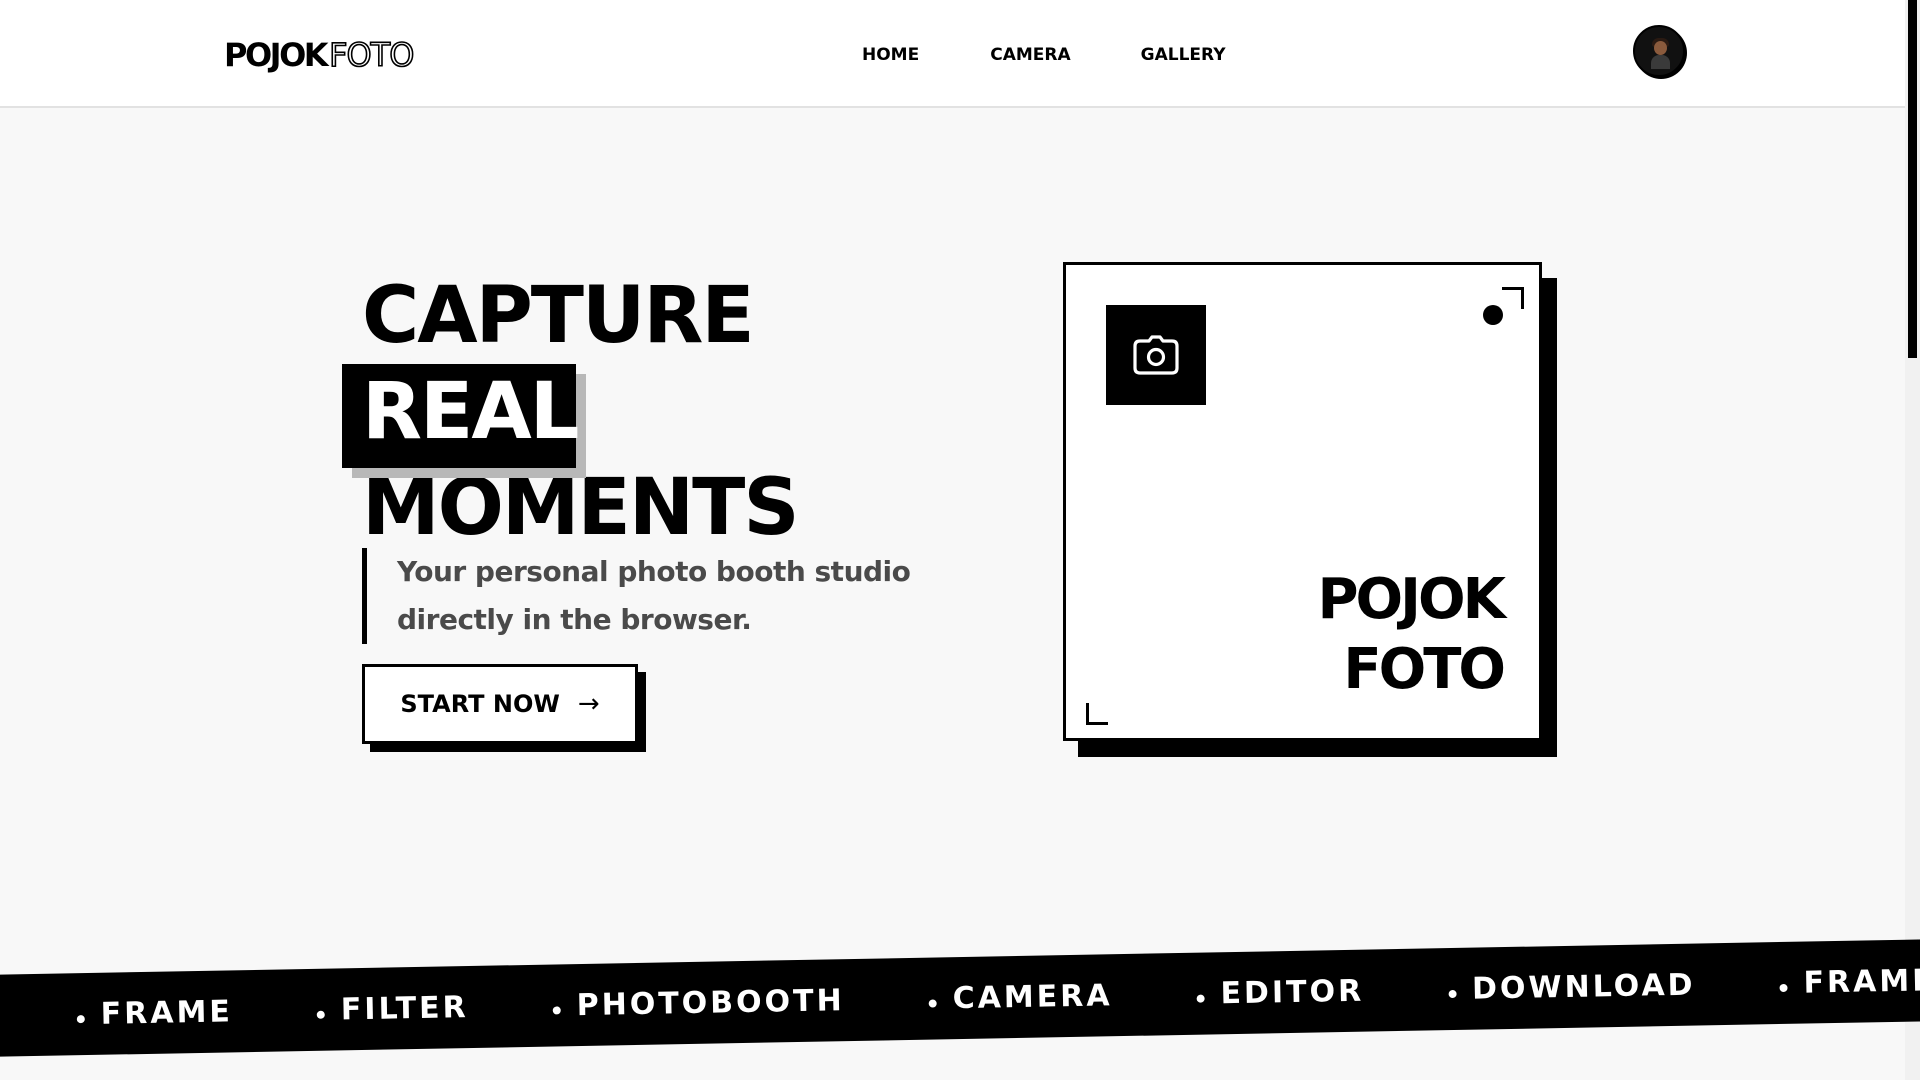 This screenshot has height=1080, width=1920. Describe the element at coordinates (1513, 298) in the screenshot. I see `corner-bracket-top-right` at that location.